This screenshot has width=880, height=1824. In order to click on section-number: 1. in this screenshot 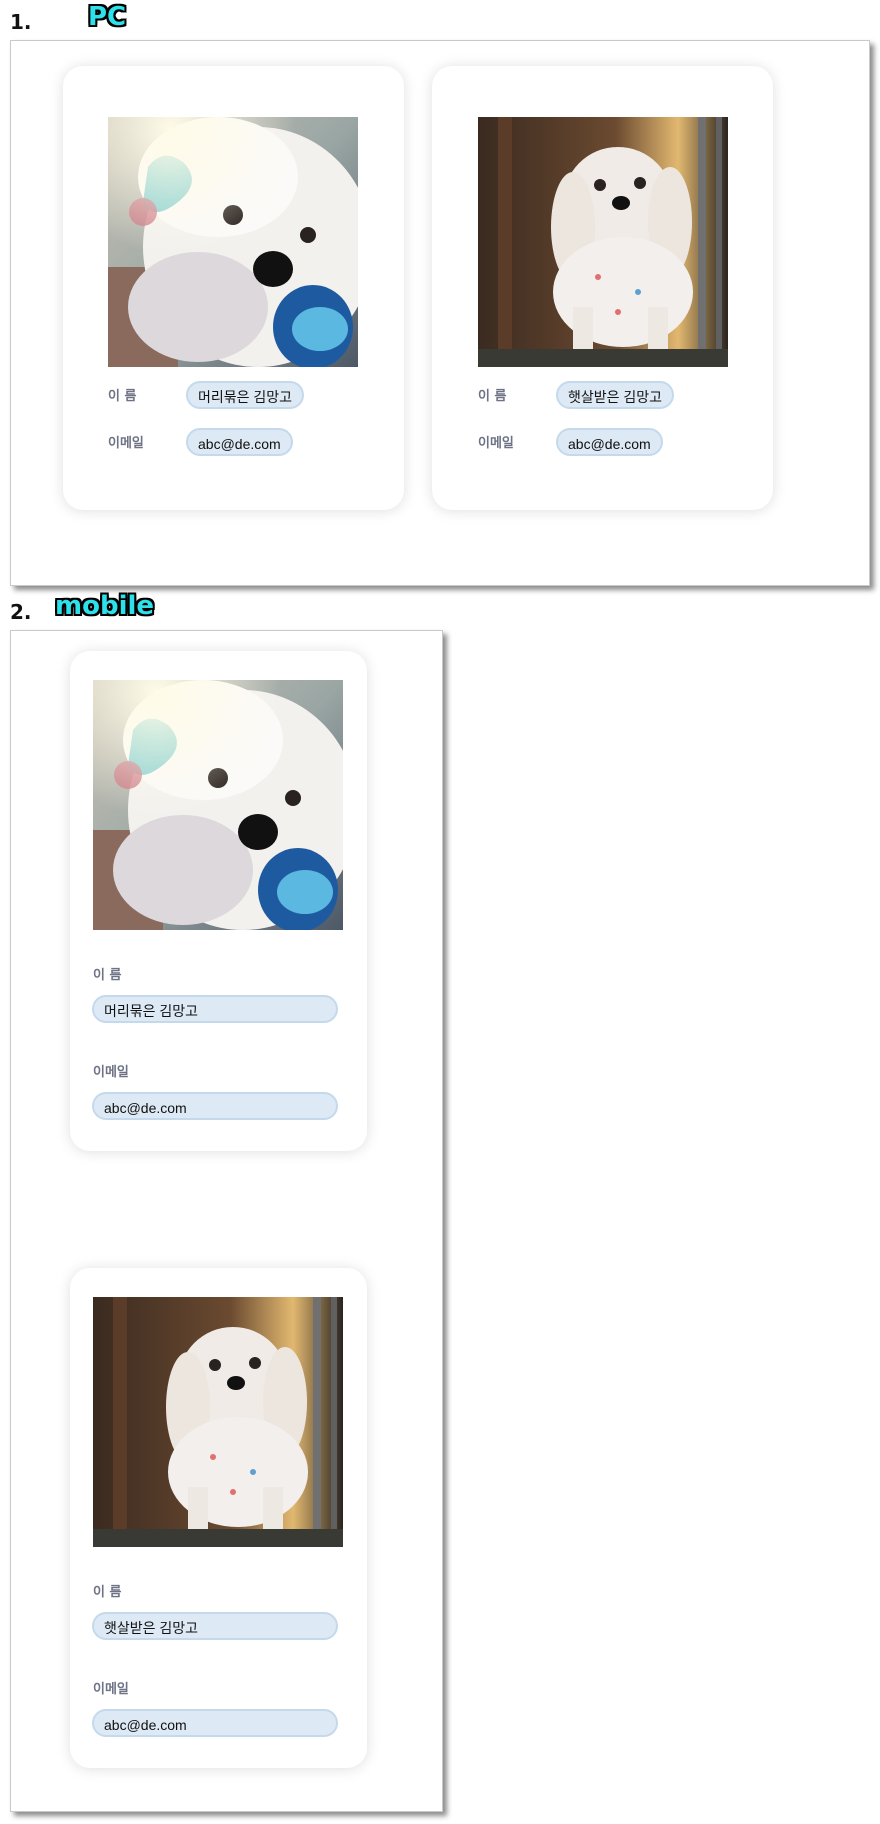, I will do `click(21, 22)`.